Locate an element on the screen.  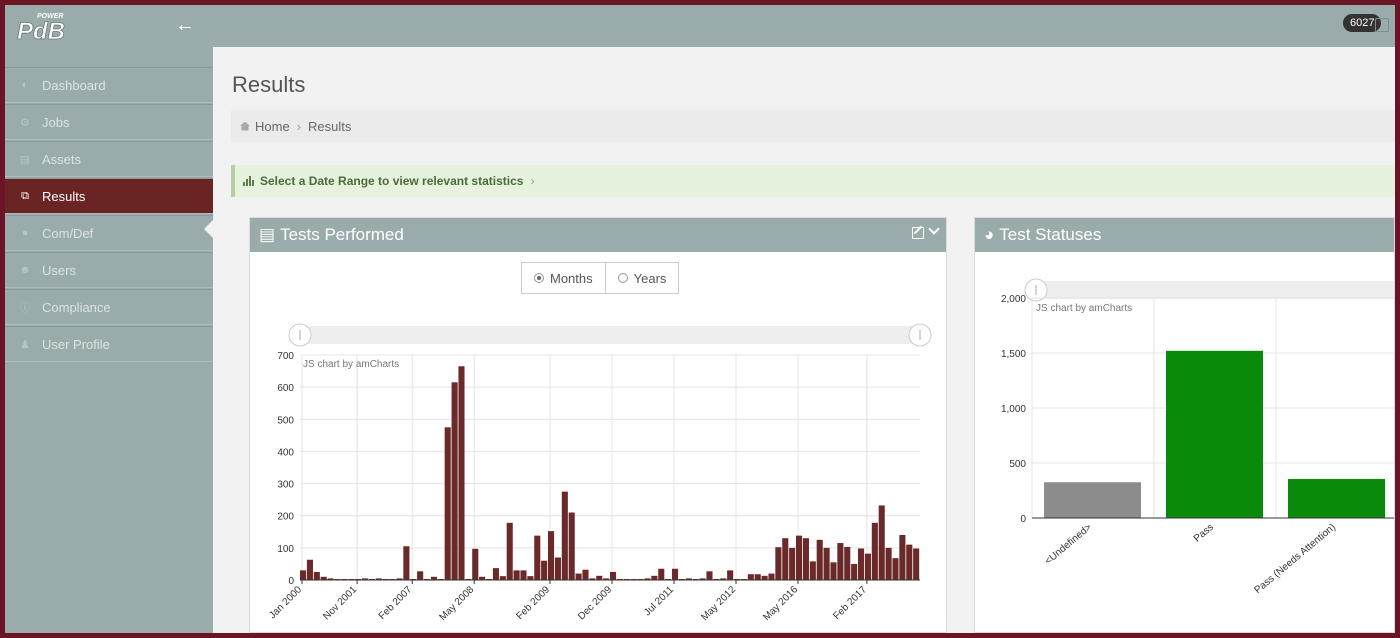
panel-header: ◕ Test Statuses is located at coordinates (1184, 235).